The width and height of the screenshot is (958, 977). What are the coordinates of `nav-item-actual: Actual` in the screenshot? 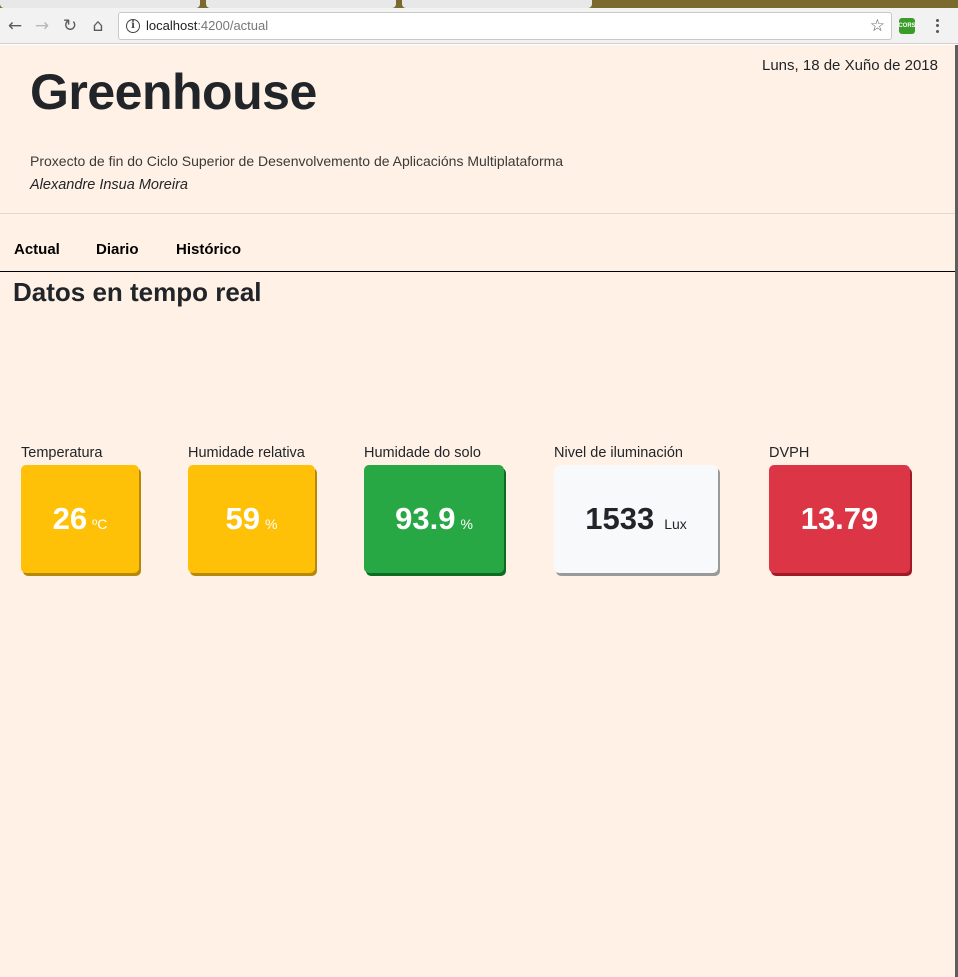 It's located at (37, 249).